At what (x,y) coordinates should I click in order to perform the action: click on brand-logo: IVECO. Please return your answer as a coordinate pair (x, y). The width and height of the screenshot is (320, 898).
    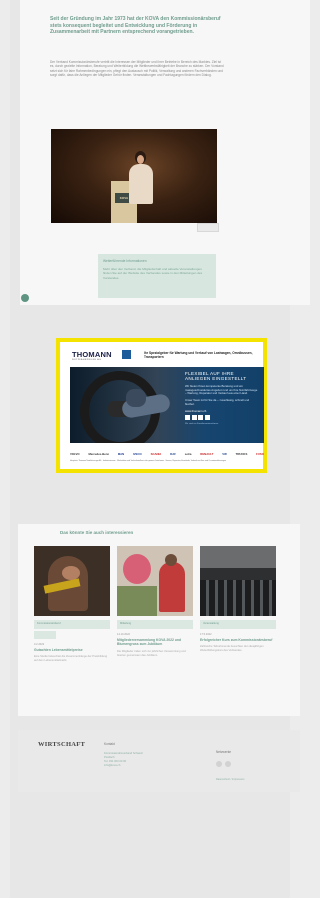
    Looking at the image, I should click on (137, 454).